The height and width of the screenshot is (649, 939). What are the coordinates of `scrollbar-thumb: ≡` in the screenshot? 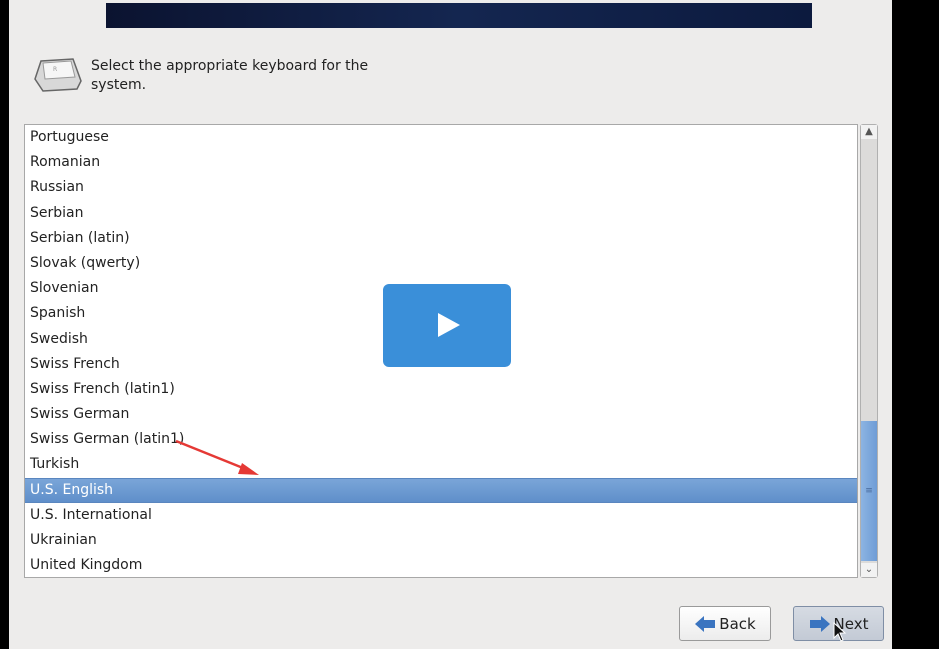 It's located at (869, 491).